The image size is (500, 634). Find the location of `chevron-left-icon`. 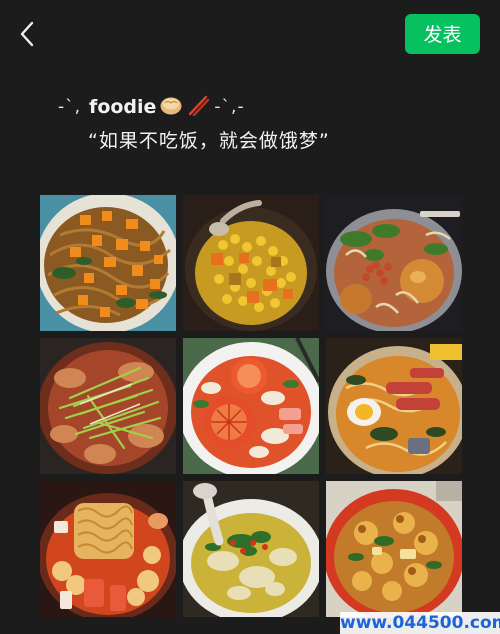

chevron-left-icon is located at coordinates (27, 34).